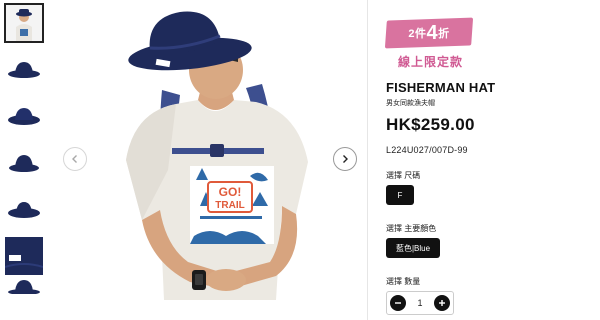 Image resolution: width=600 pixels, height=320 pixels. Describe the element at coordinates (230, 192) in the screenshot. I see `shirt-print-text-line1: GO!` at that location.